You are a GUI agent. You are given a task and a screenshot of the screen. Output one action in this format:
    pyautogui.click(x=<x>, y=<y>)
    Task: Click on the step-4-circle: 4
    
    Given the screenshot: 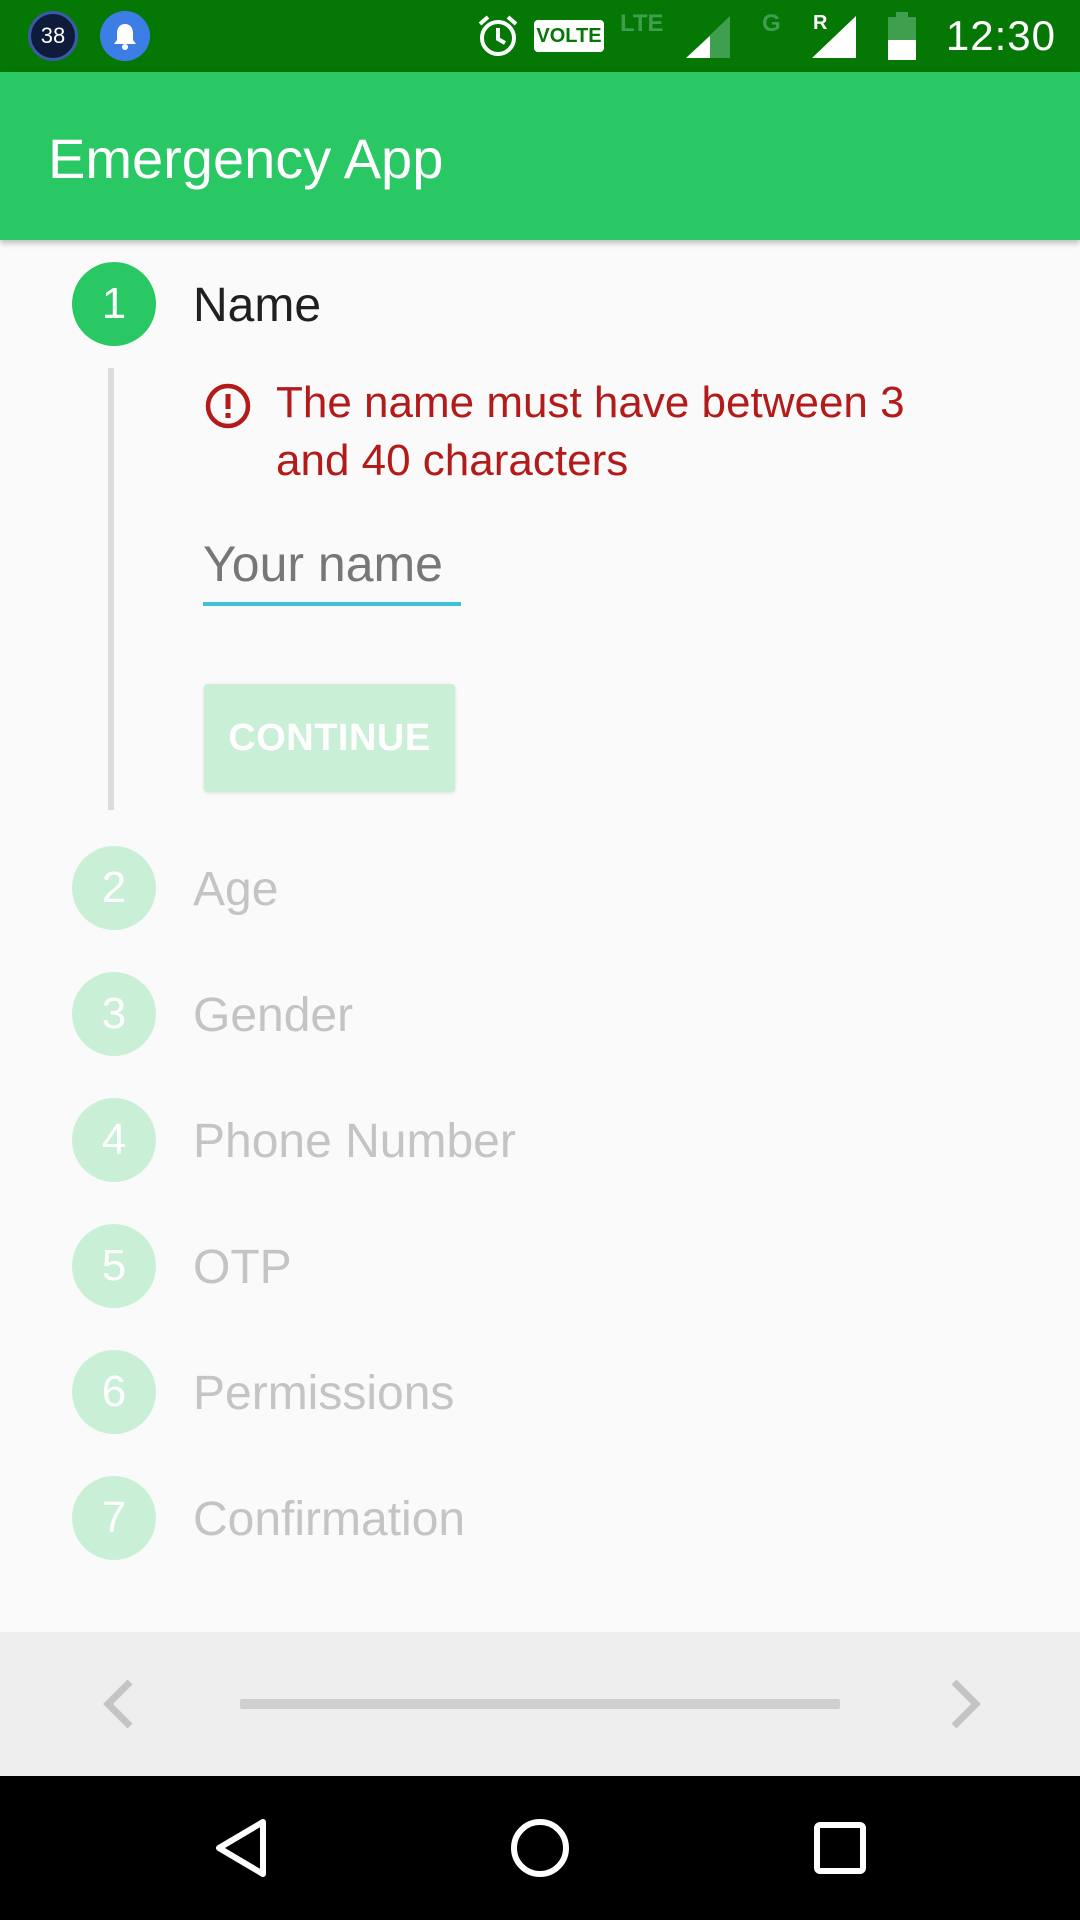 What is the action you would take?
    pyautogui.click(x=114, y=1140)
    